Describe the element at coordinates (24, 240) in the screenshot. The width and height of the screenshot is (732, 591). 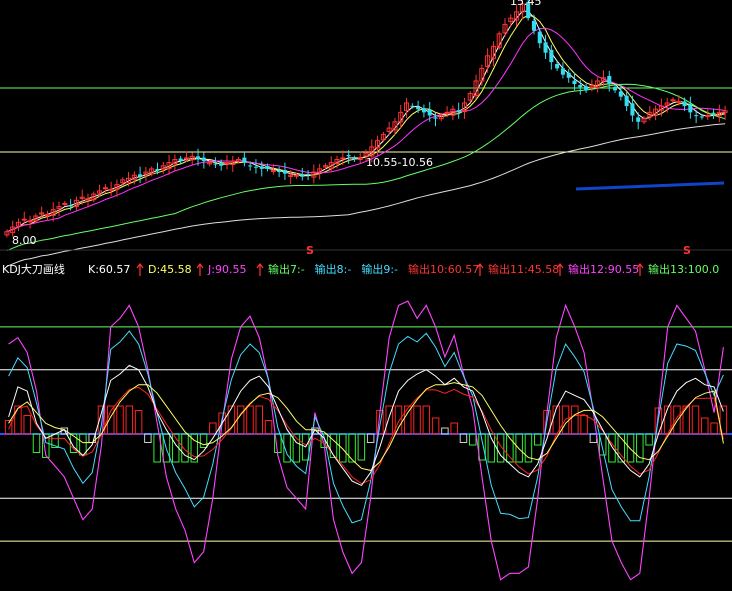
I see `low-price-label: 8.00` at that location.